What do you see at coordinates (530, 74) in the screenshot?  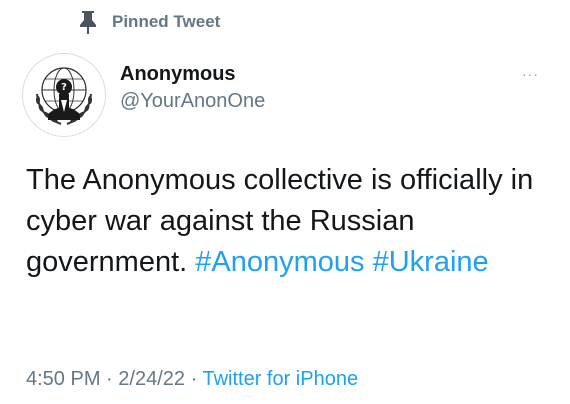 I see `more-options-button: ···` at bounding box center [530, 74].